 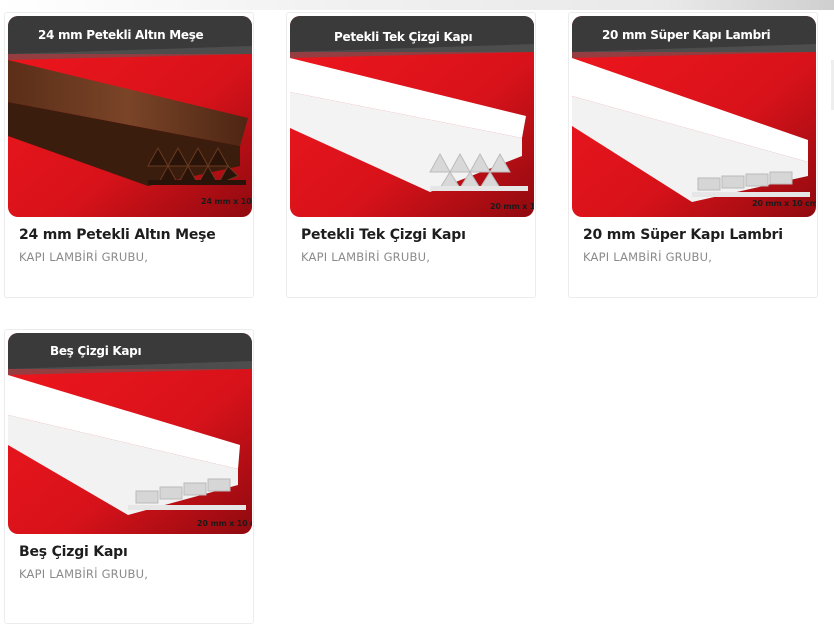 I want to click on product-image: 20 mm Süper Kapı Lambri 20 mm x 10 cm, so click(x=694, y=116).